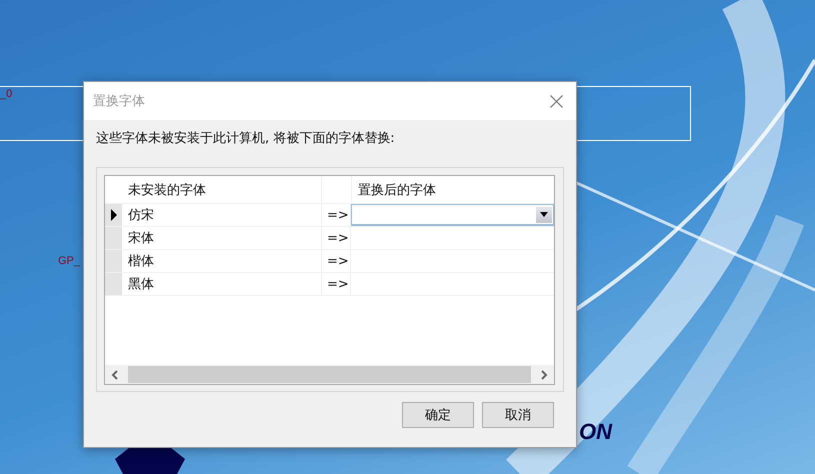 This screenshot has width=815, height=474. I want to click on row-header, so click(113, 215).